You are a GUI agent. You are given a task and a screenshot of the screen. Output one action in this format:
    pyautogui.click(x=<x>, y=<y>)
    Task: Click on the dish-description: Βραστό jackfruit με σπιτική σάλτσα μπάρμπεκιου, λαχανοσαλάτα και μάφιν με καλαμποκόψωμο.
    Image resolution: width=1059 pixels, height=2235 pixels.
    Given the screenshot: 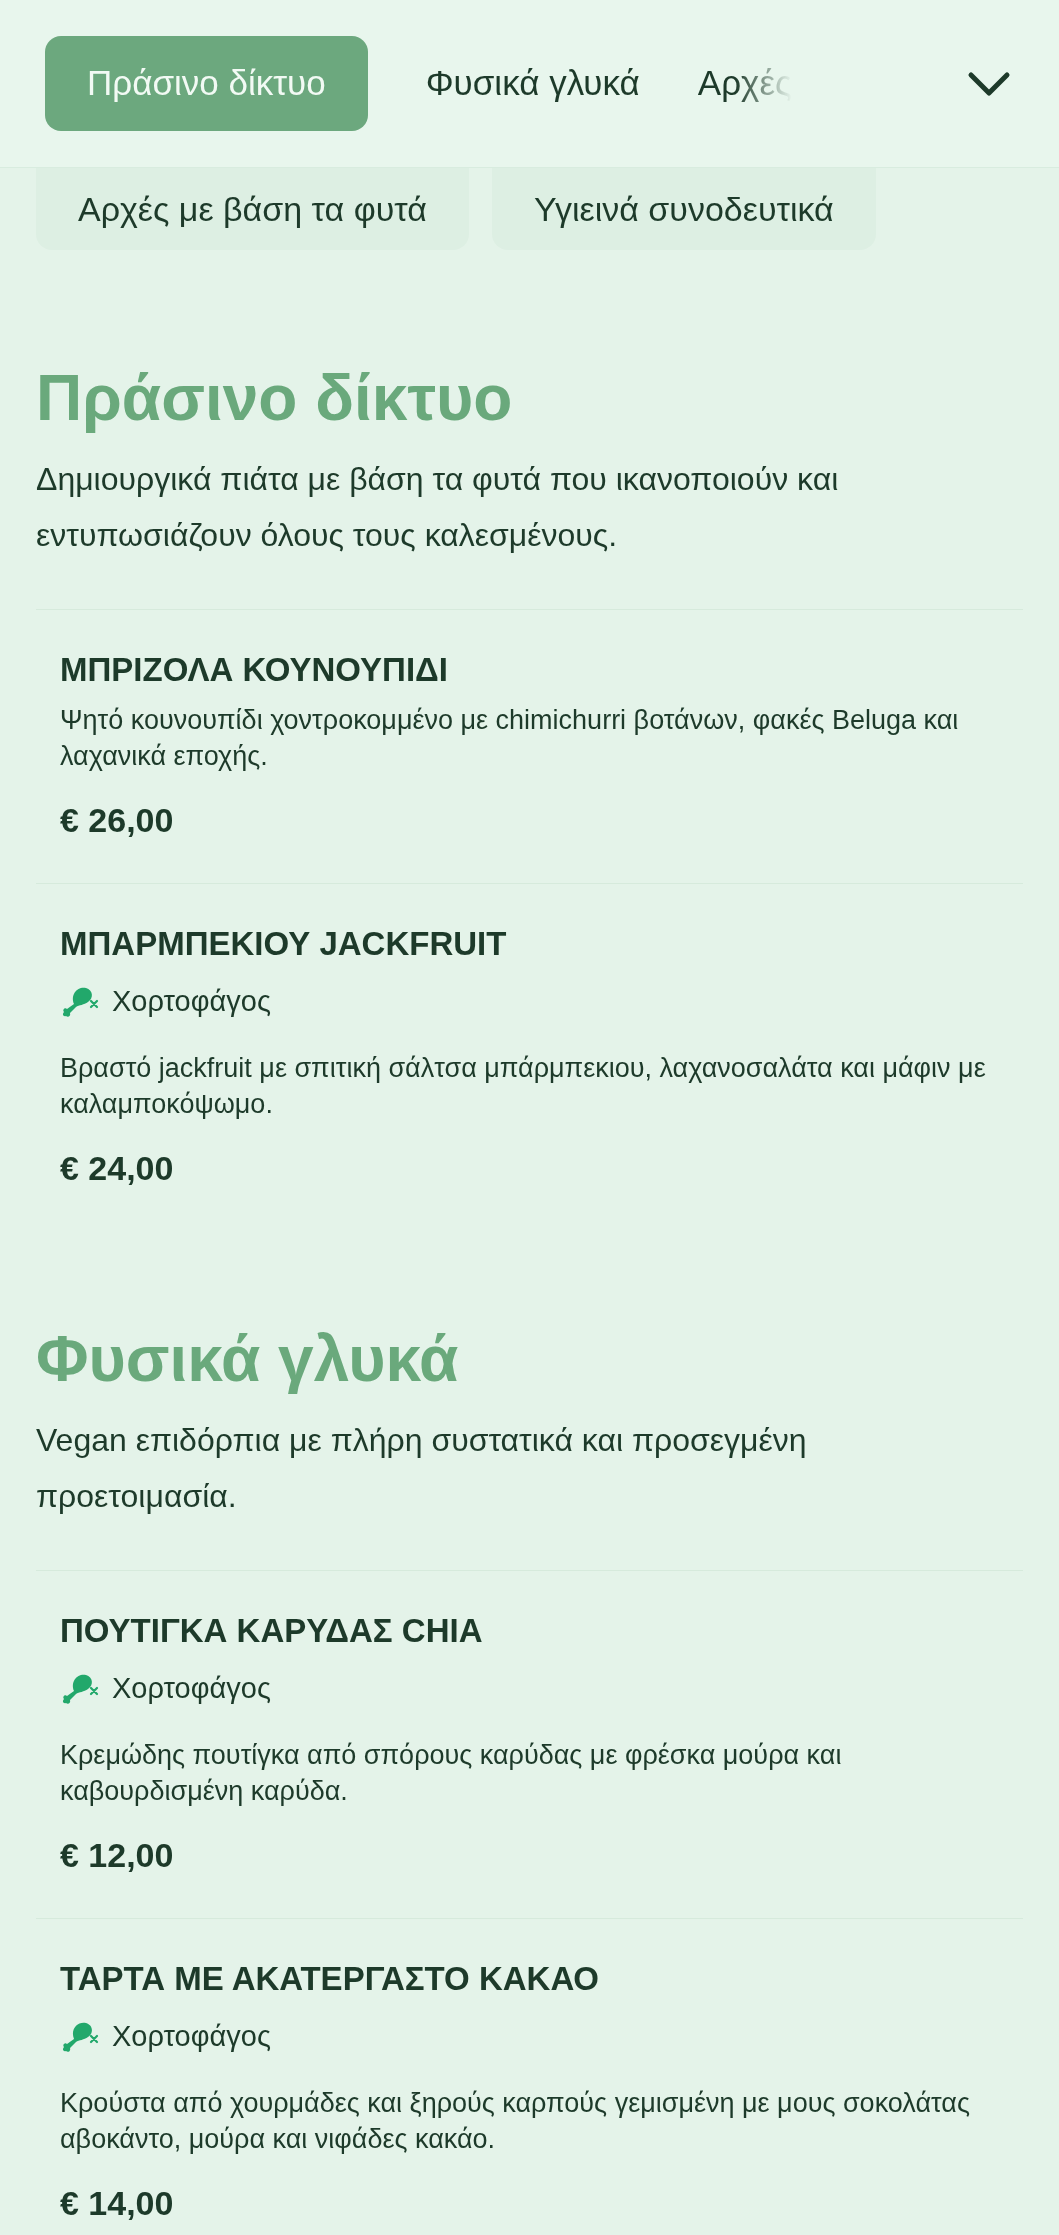 What is the action you would take?
    pyautogui.click(x=523, y=1086)
    